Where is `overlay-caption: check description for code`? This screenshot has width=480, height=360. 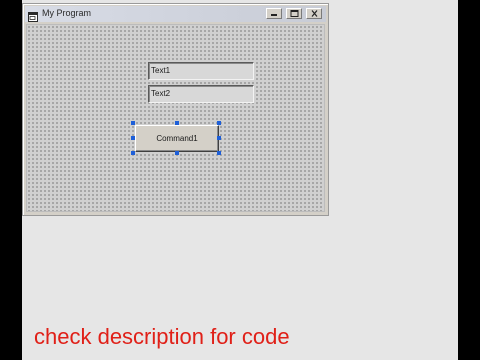 overlay-caption: check description for code is located at coordinates (162, 336).